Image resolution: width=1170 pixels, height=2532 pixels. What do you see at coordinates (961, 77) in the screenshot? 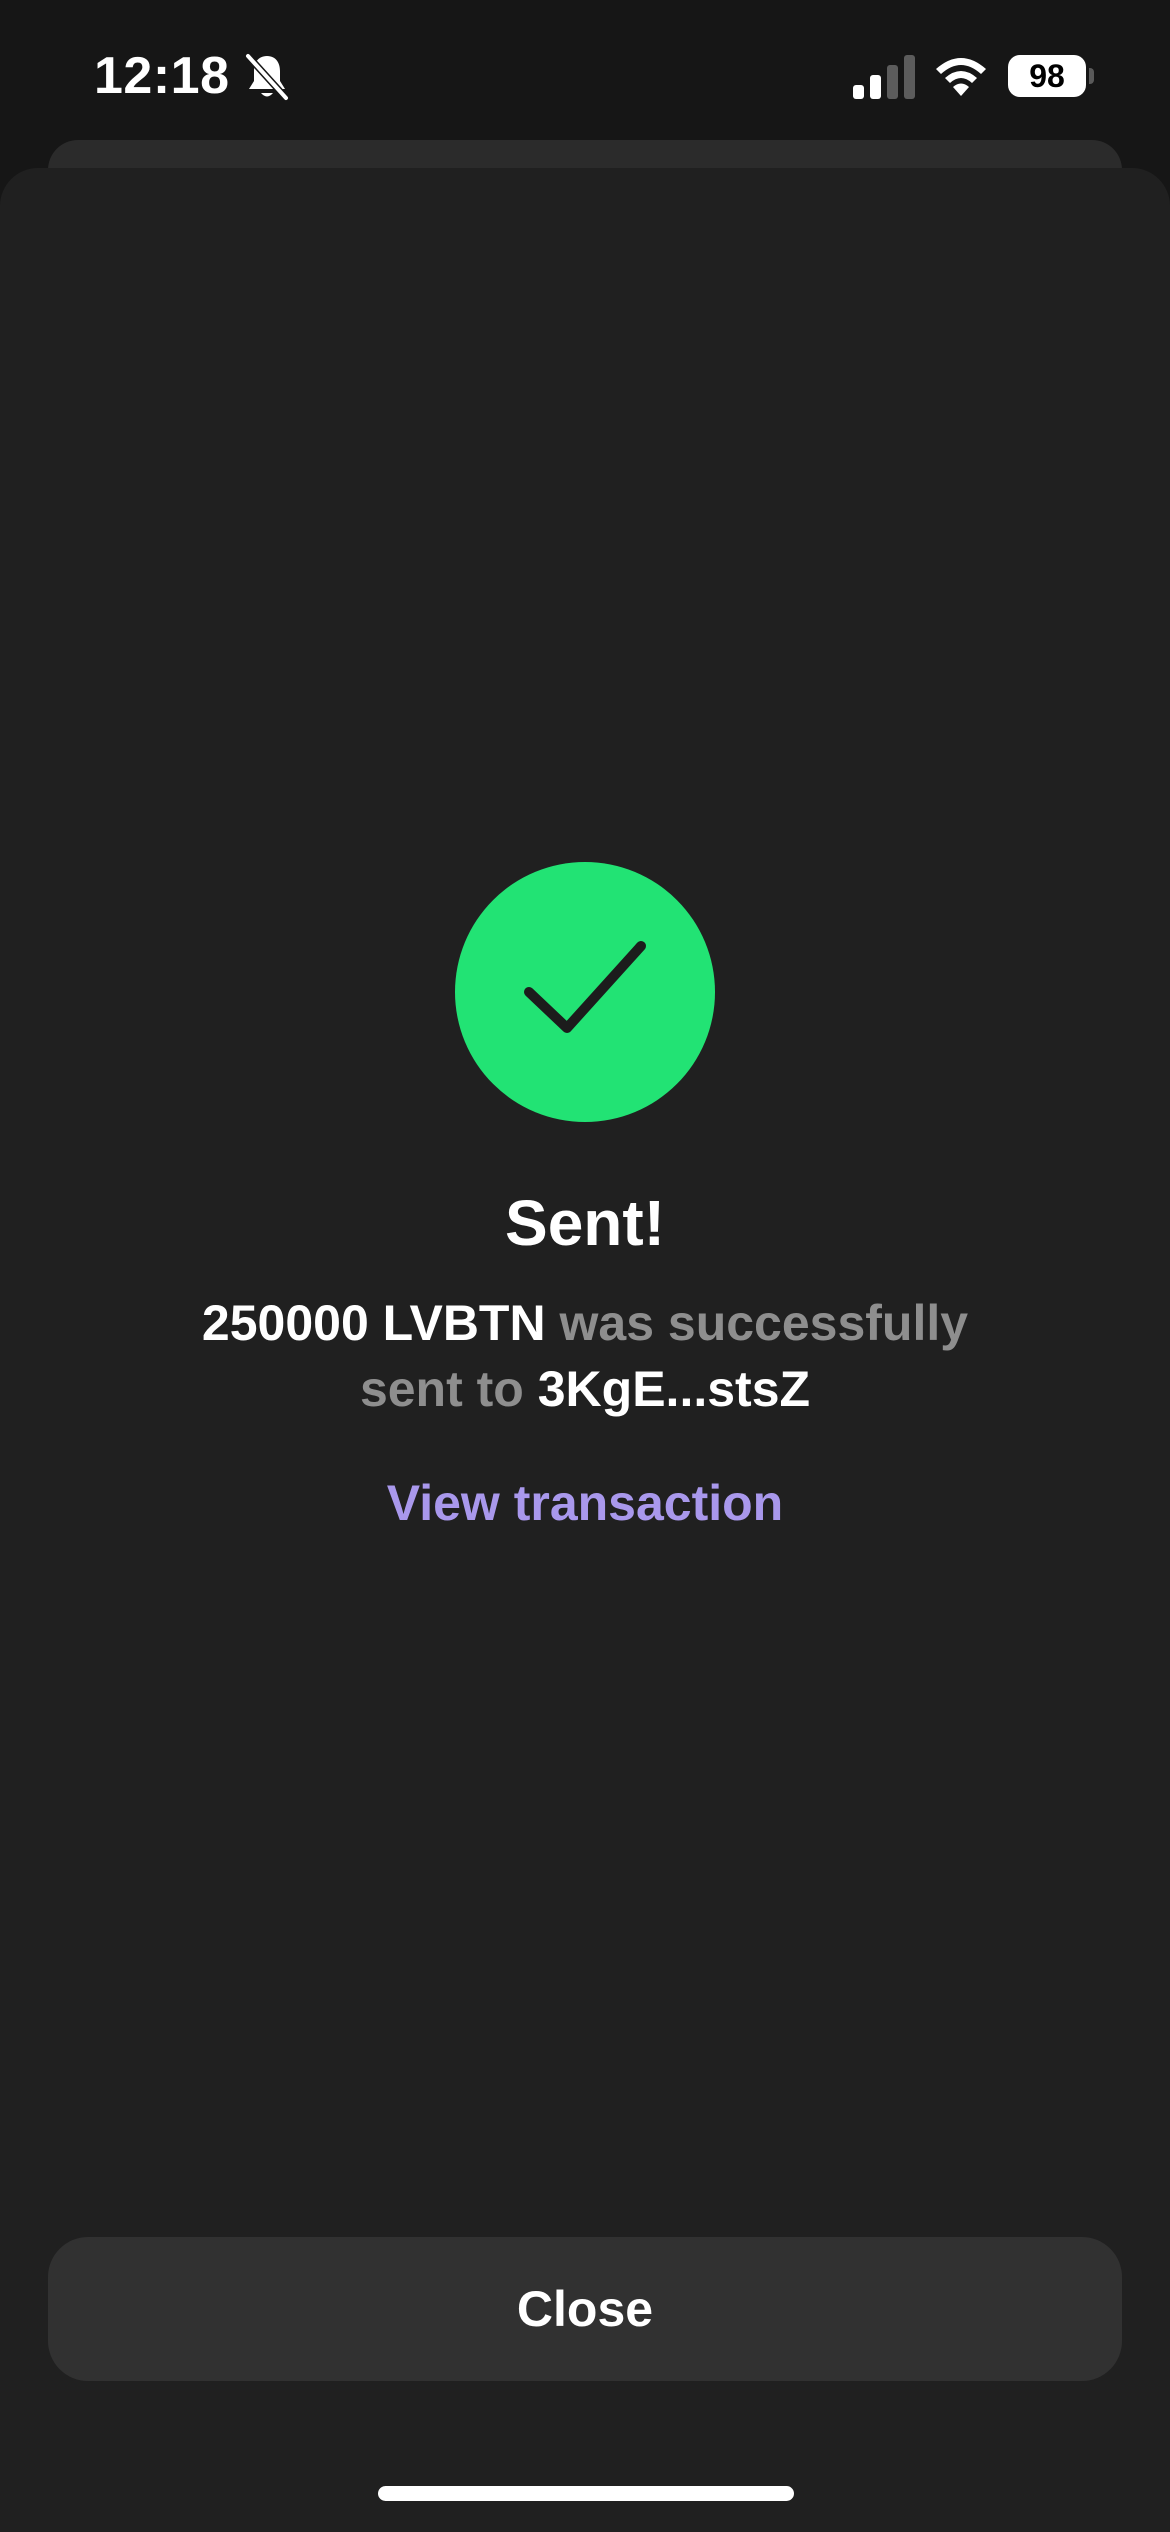
I see `wifi-icon` at bounding box center [961, 77].